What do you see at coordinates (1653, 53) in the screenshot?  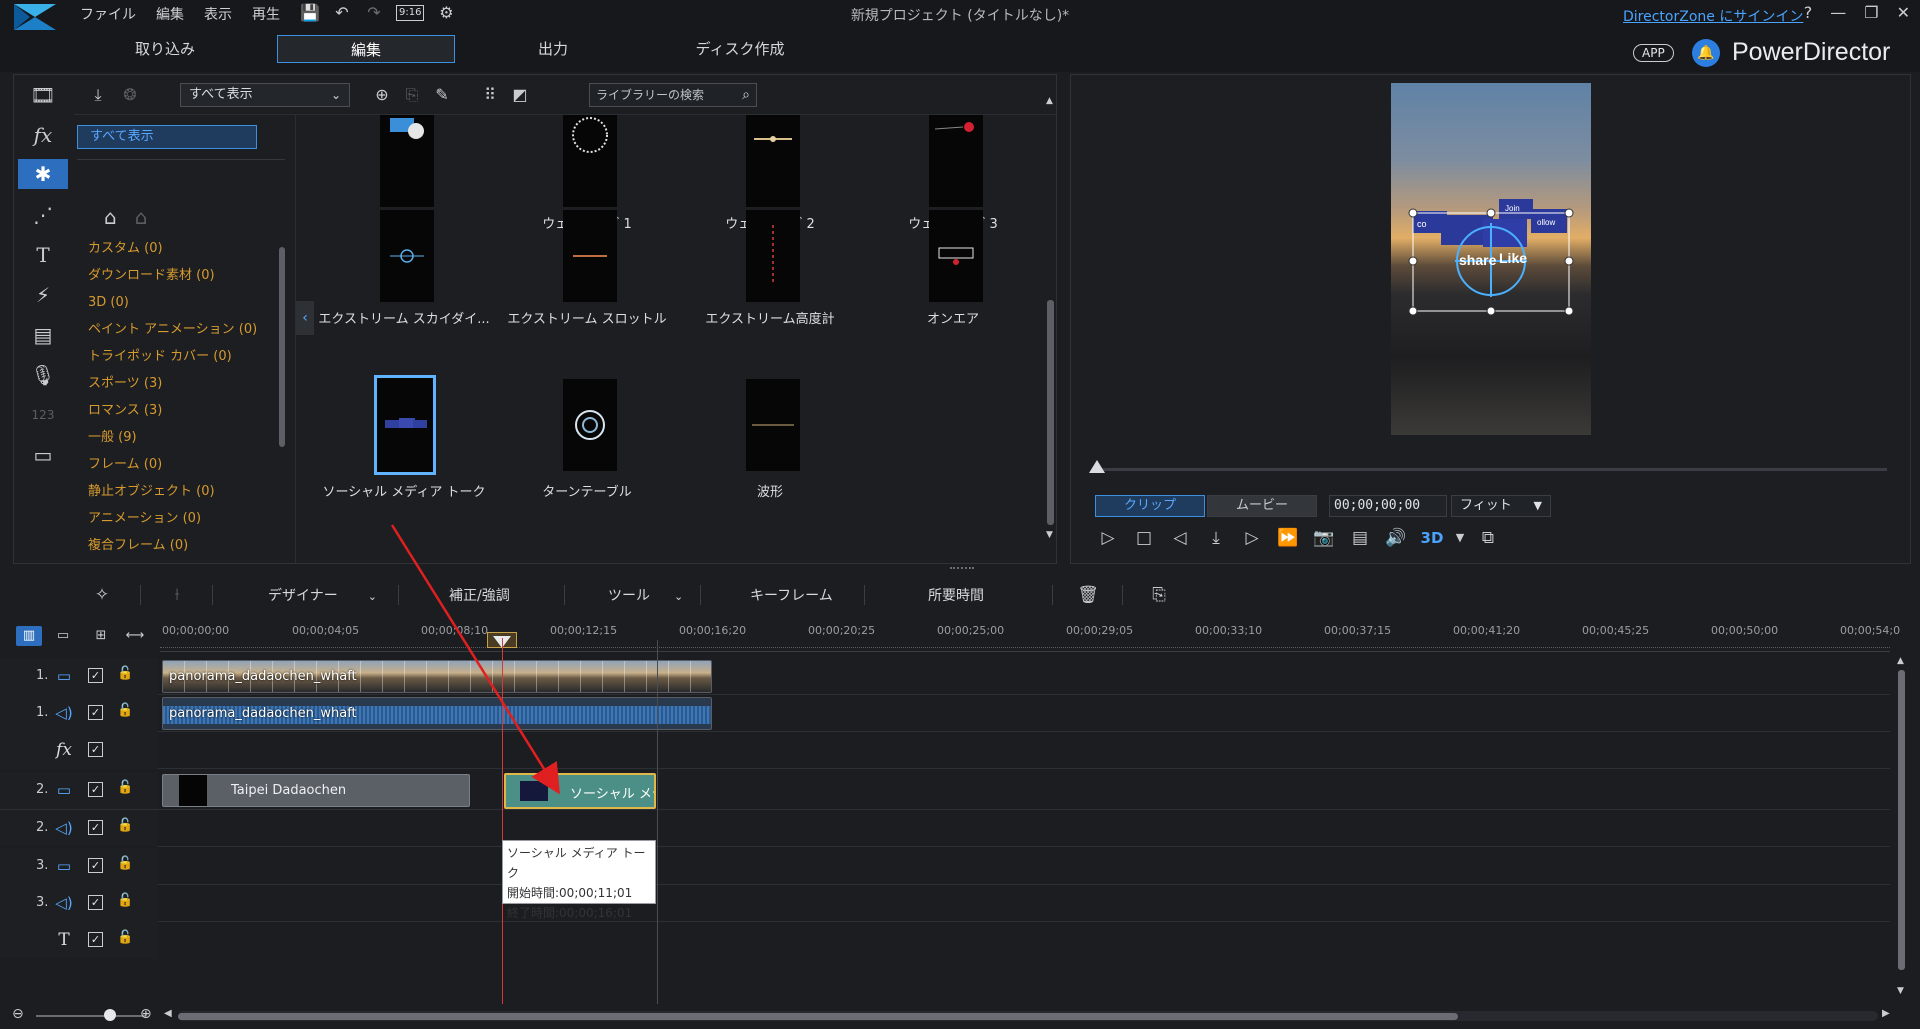 I see `app-badge-button: APP` at bounding box center [1653, 53].